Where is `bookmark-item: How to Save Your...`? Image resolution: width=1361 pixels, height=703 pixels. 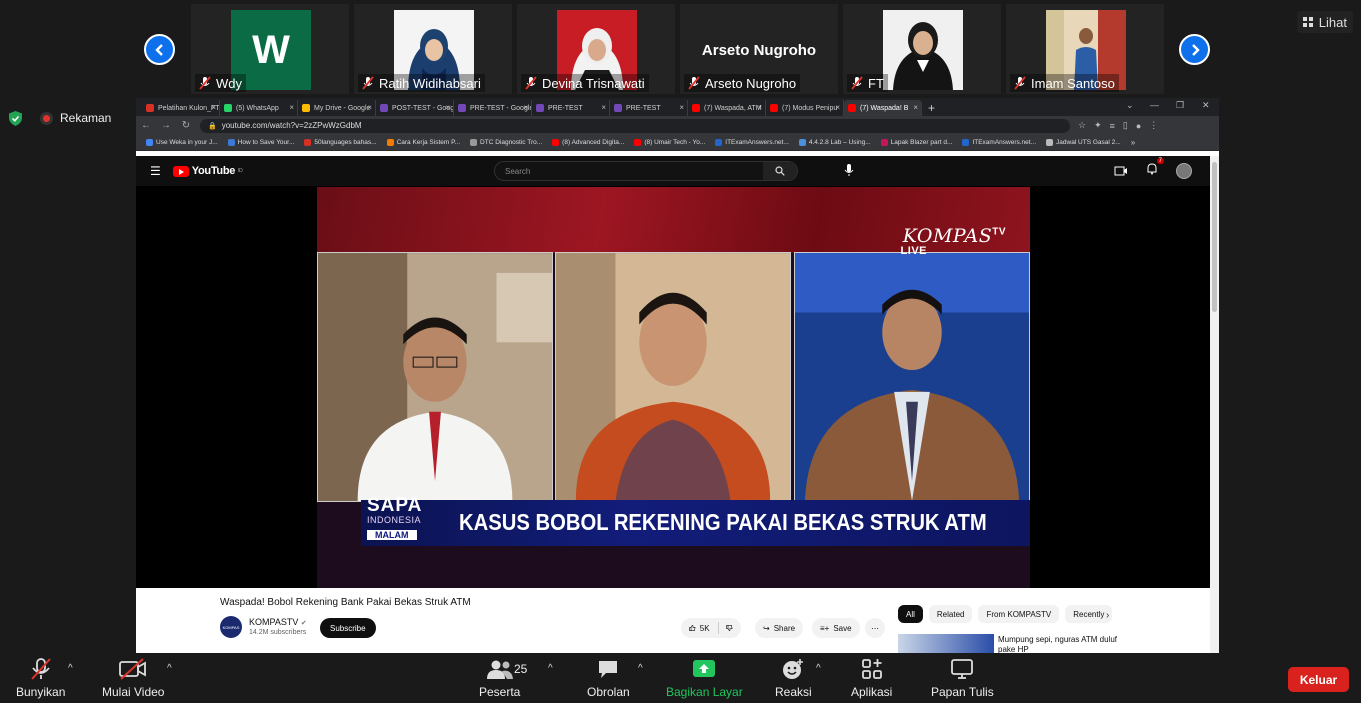 bookmark-item: How to Save Your... is located at coordinates (260, 142).